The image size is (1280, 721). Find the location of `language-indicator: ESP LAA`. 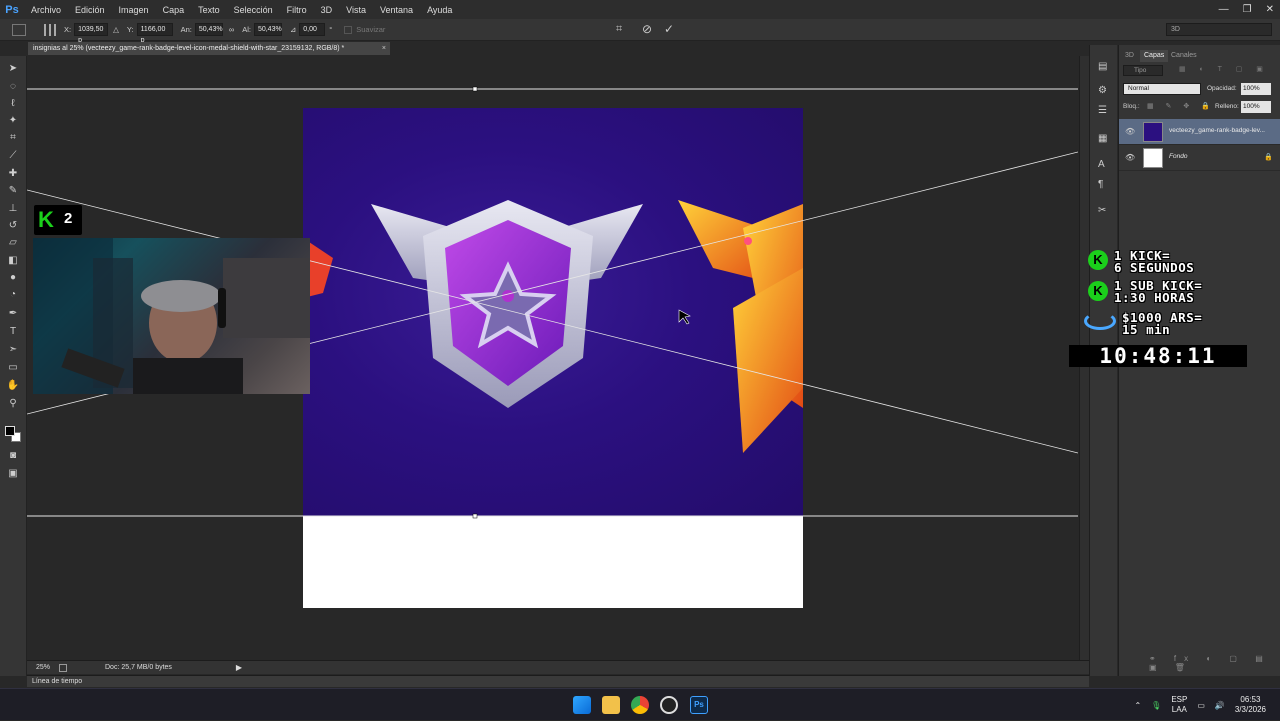

language-indicator: ESP LAA is located at coordinates (1179, 705).